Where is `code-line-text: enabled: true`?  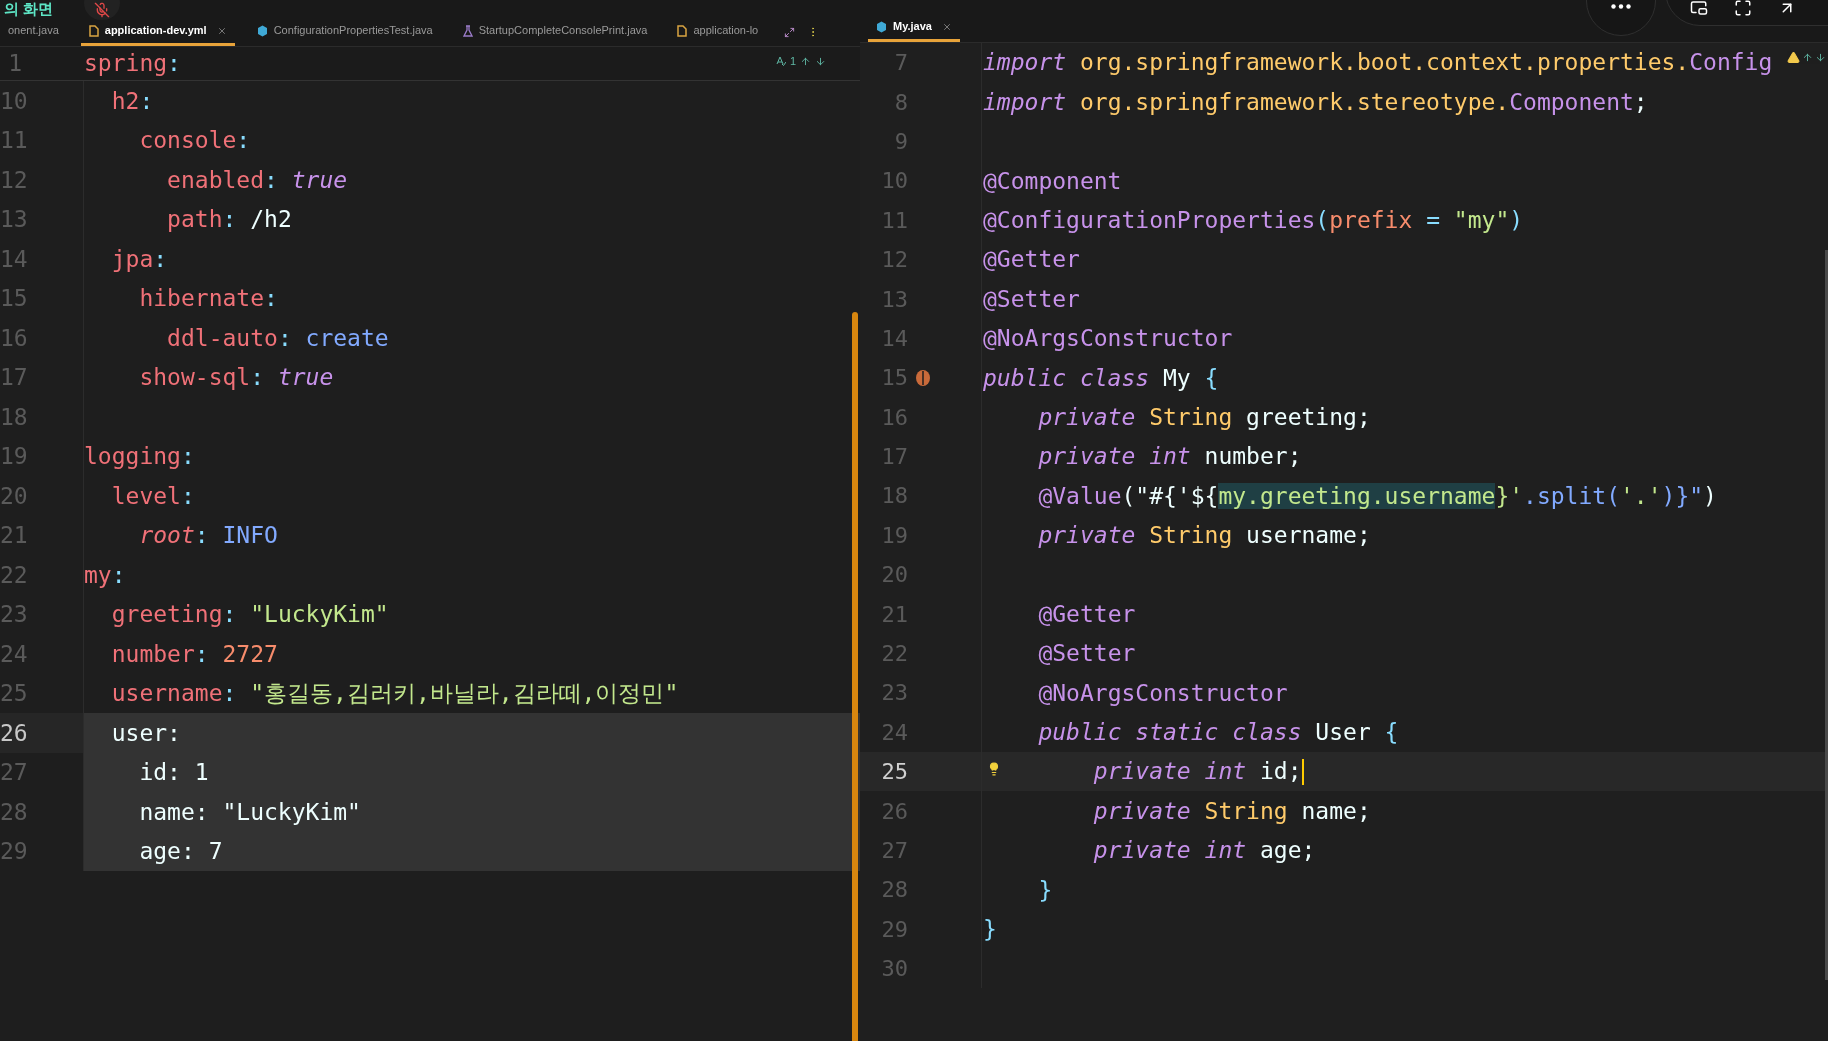 code-line-text: enabled: true is located at coordinates (257, 180).